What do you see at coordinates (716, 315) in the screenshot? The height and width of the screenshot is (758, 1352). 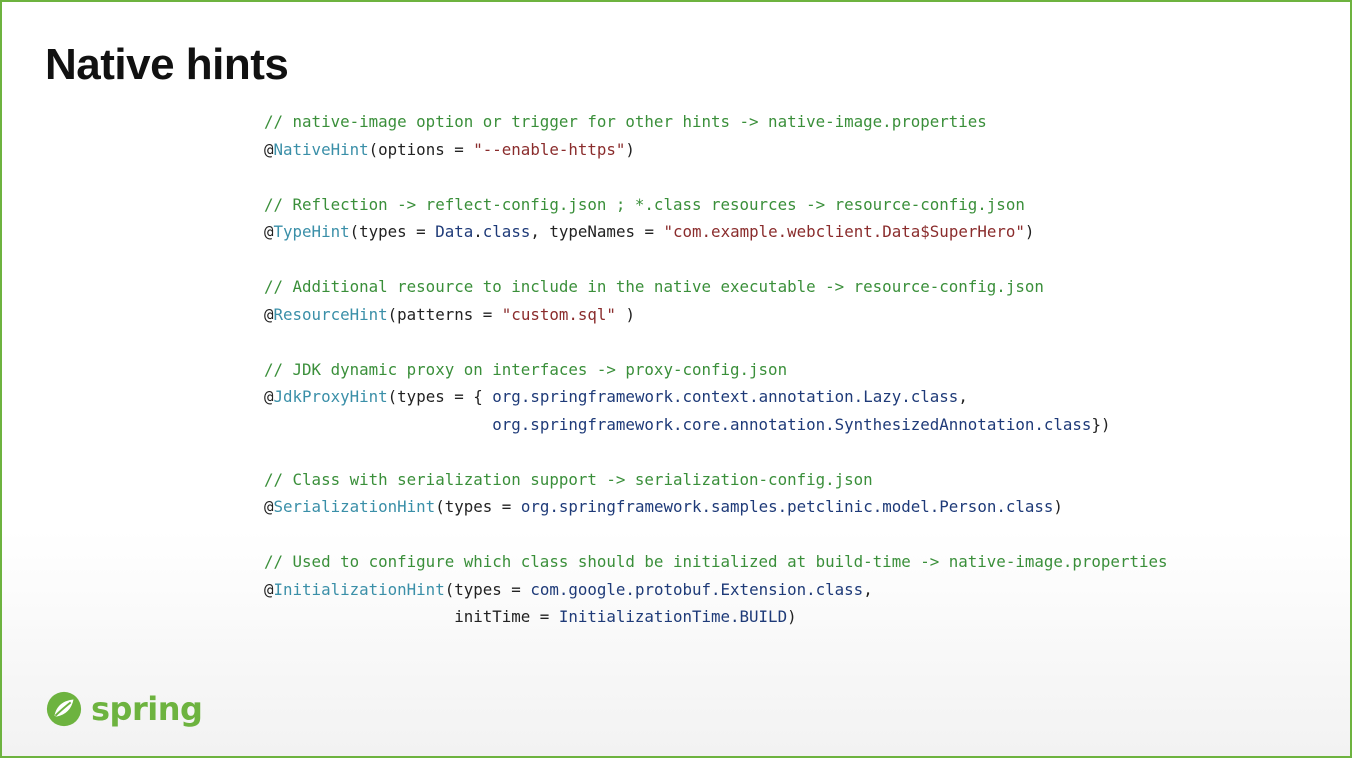 I see `code-line: @ResourceHint(patterns = "custom.sql" )` at bounding box center [716, 315].